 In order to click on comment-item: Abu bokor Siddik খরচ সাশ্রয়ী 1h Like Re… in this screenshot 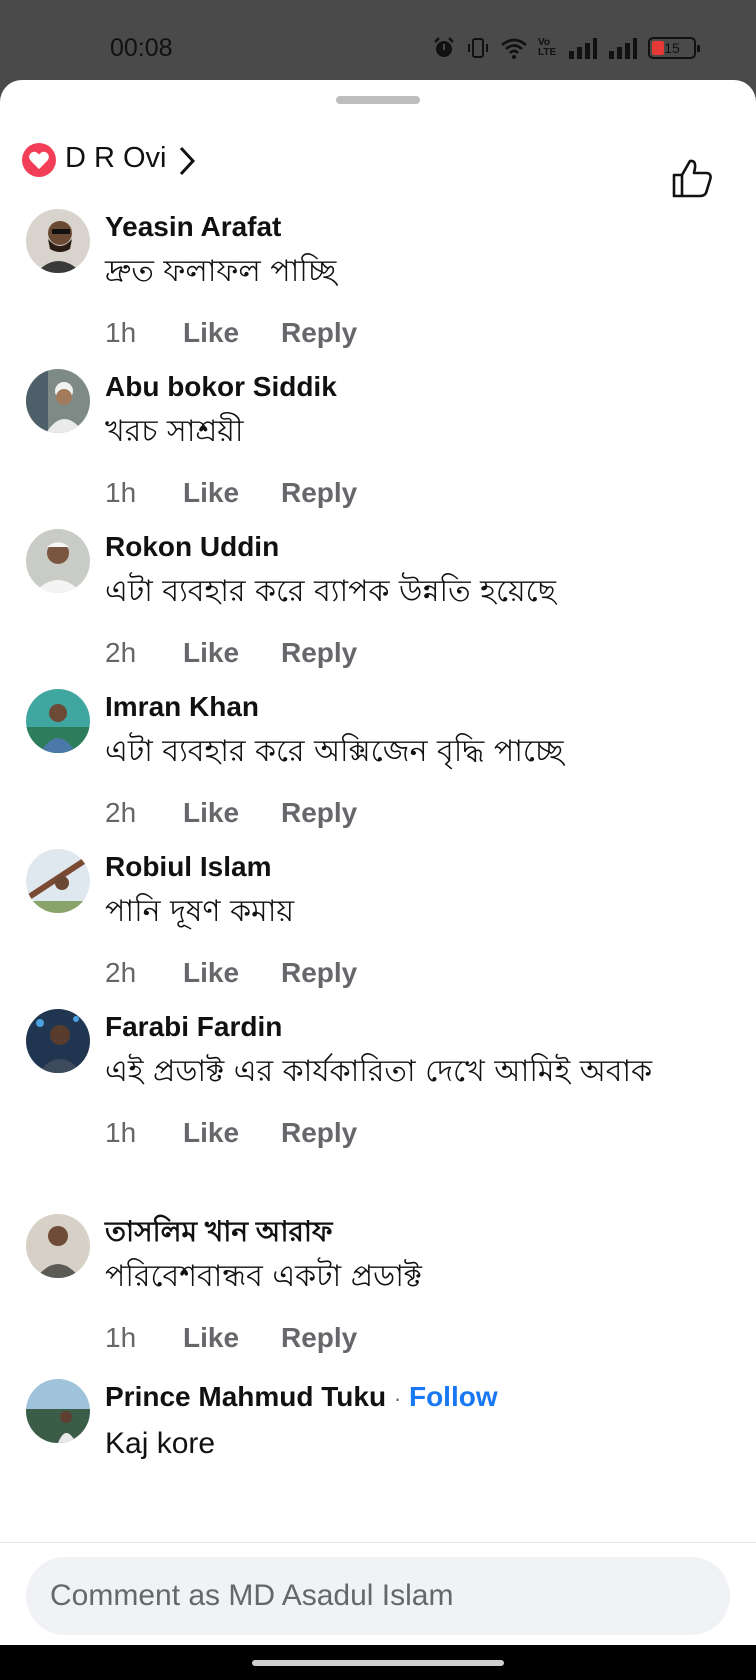, I will do `click(378, 445)`.